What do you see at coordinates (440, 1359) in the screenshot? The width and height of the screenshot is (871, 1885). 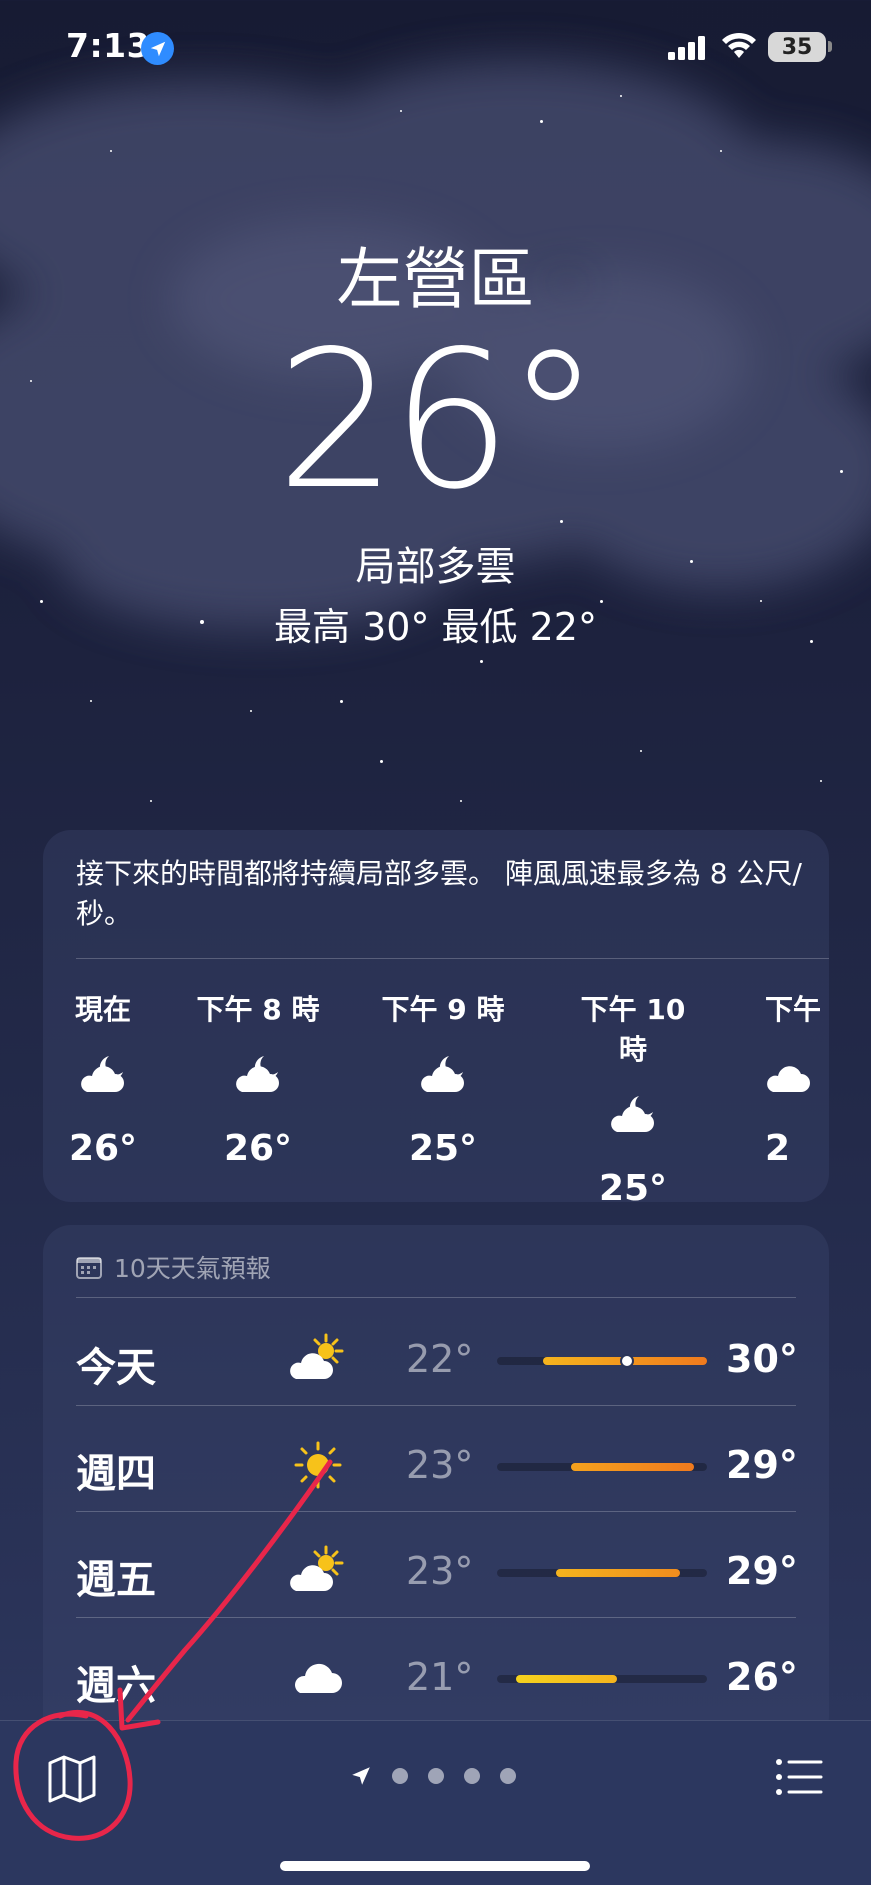 I see `forecast-low: 22°` at bounding box center [440, 1359].